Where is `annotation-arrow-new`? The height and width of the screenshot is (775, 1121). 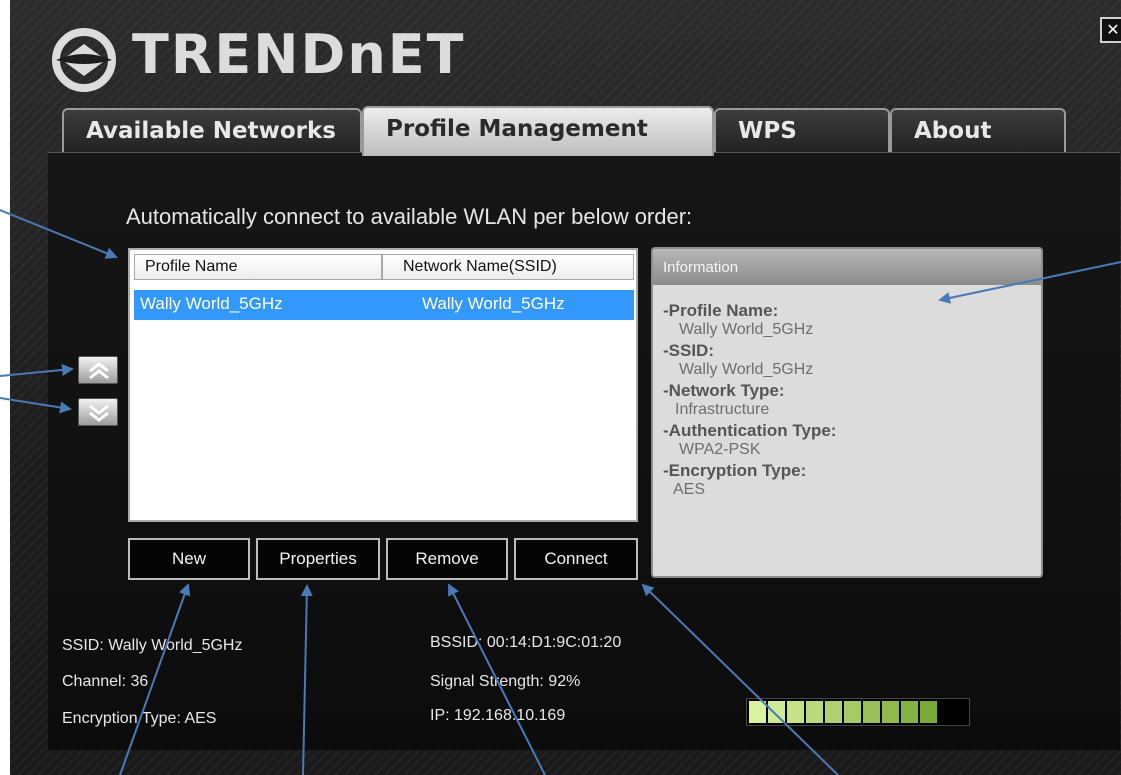 annotation-arrow-new is located at coordinates (155, 679).